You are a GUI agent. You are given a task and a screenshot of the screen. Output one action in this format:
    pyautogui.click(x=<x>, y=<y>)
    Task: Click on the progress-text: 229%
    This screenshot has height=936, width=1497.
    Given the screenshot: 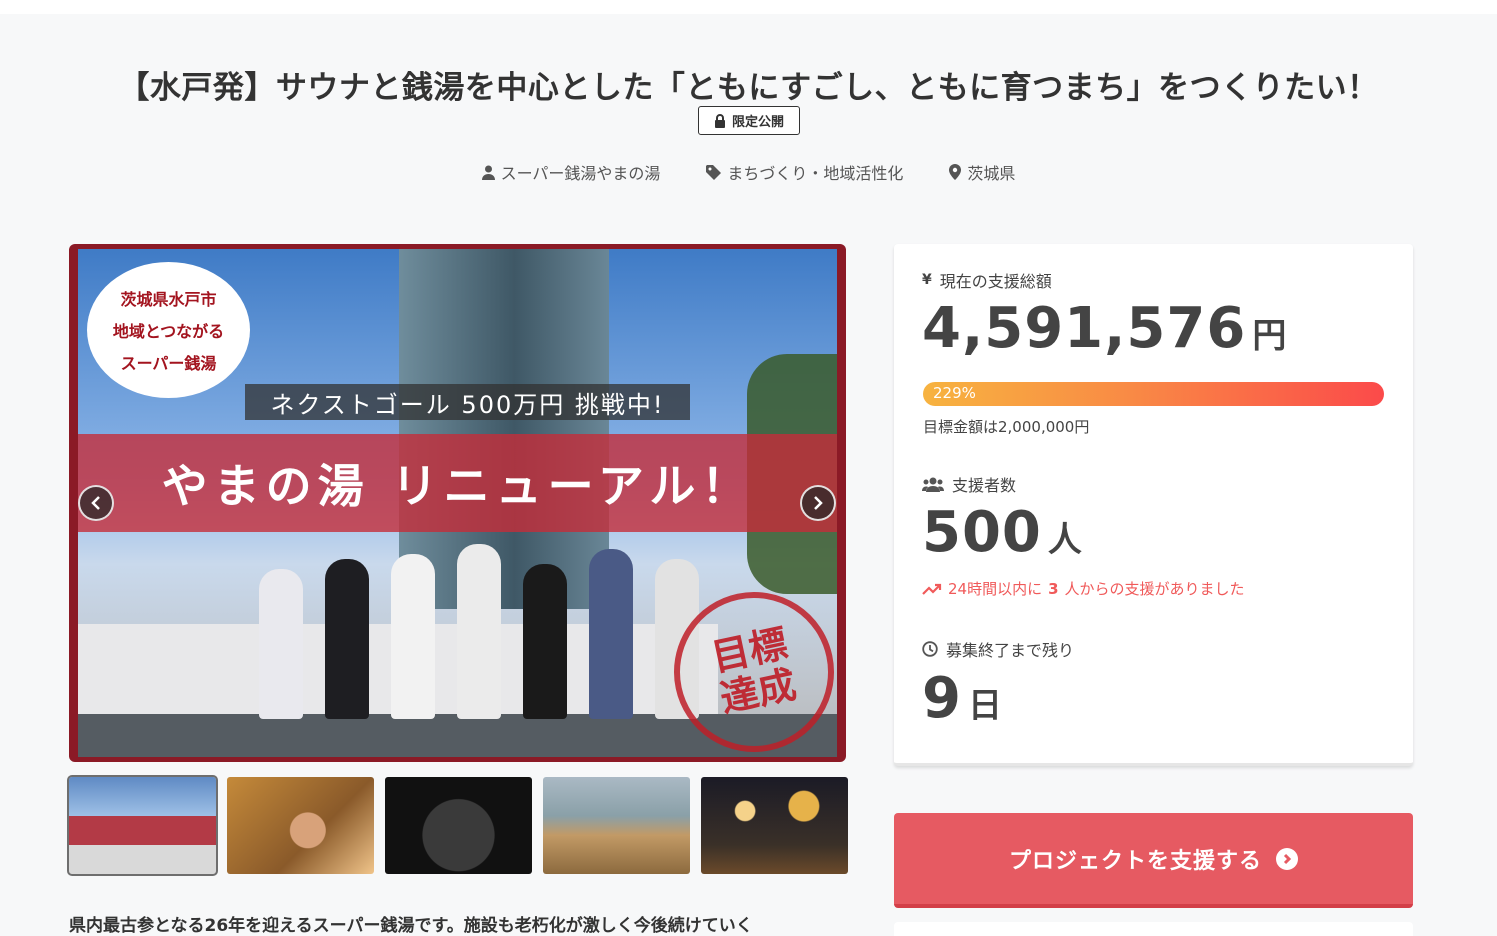 What is the action you would take?
    pyautogui.click(x=954, y=393)
    